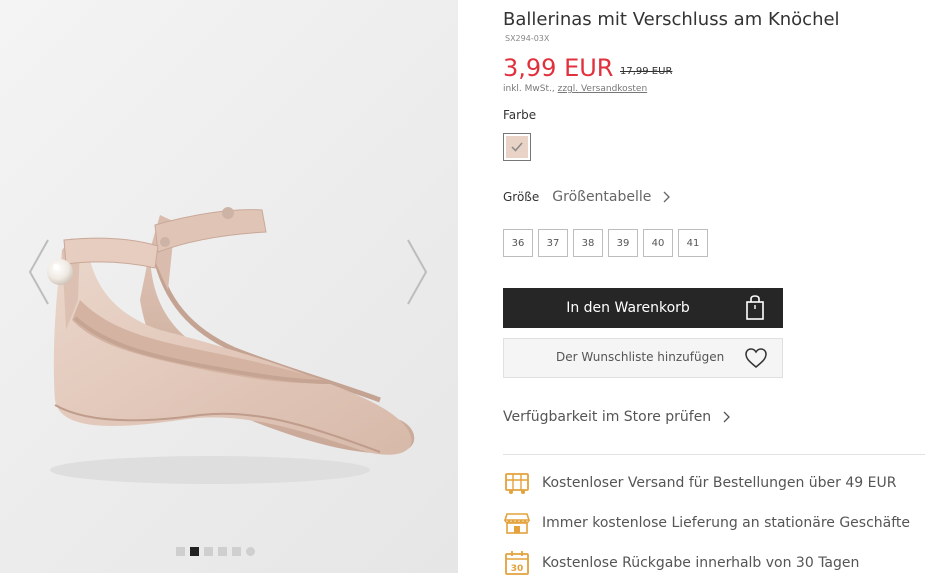 The image size is (925, 576). I want to click on divider, so click(714, 454).